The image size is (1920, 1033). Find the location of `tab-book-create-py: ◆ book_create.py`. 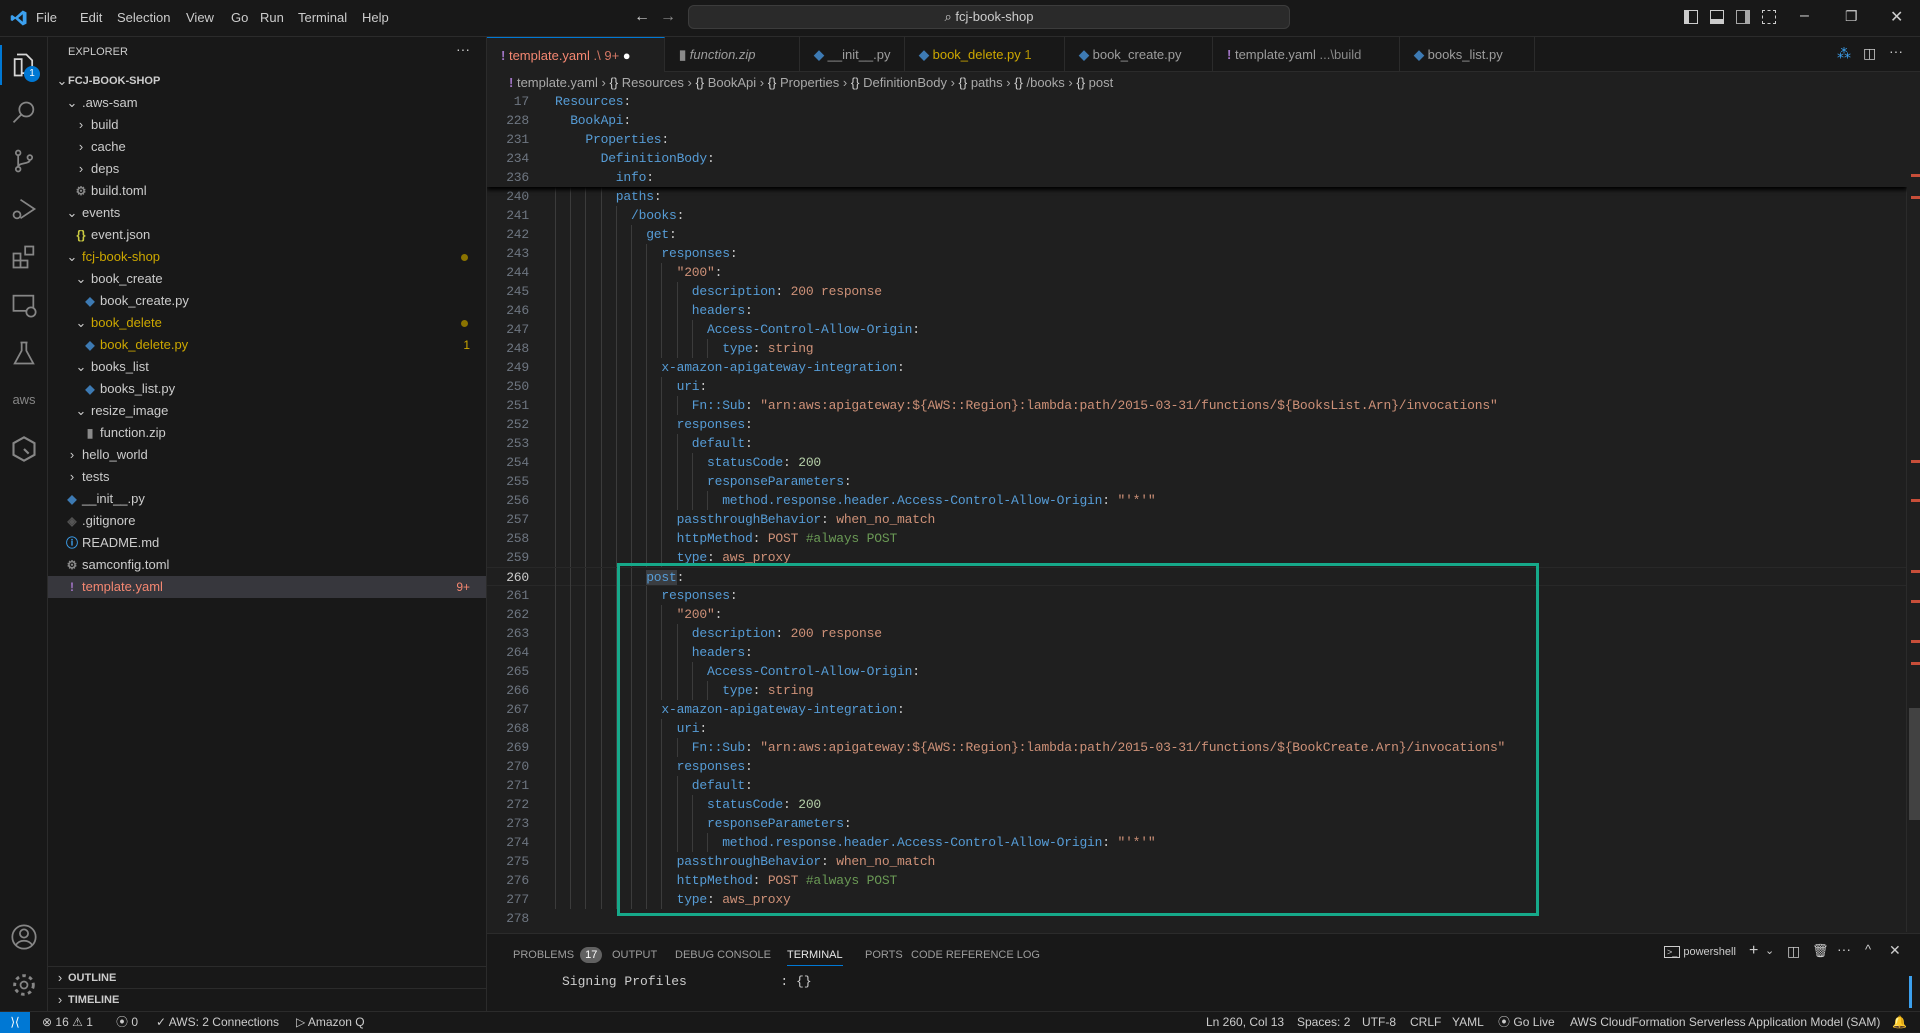

tab-book-create-py: ◆ book_create.py is located at coordinates (1139, 54).